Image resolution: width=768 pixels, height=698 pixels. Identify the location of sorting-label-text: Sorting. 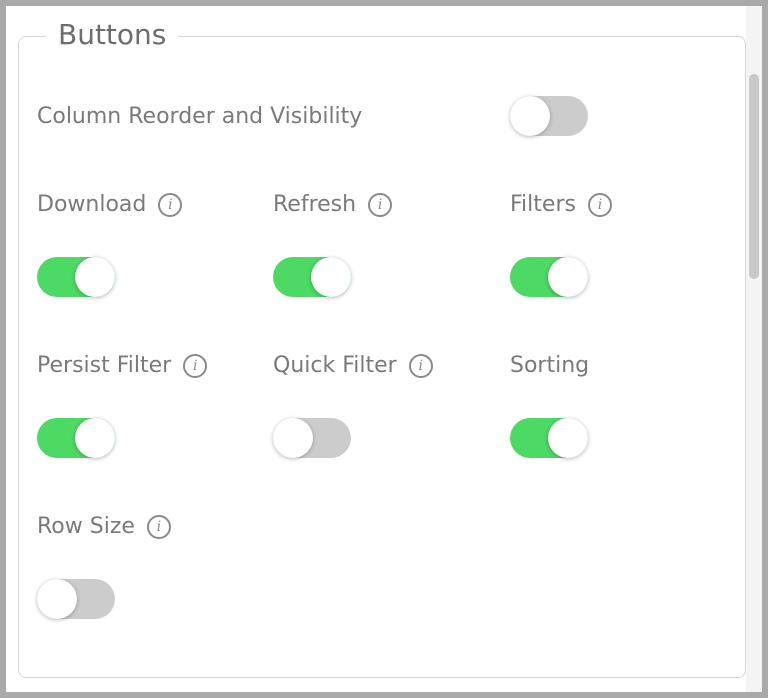
(550, 365).